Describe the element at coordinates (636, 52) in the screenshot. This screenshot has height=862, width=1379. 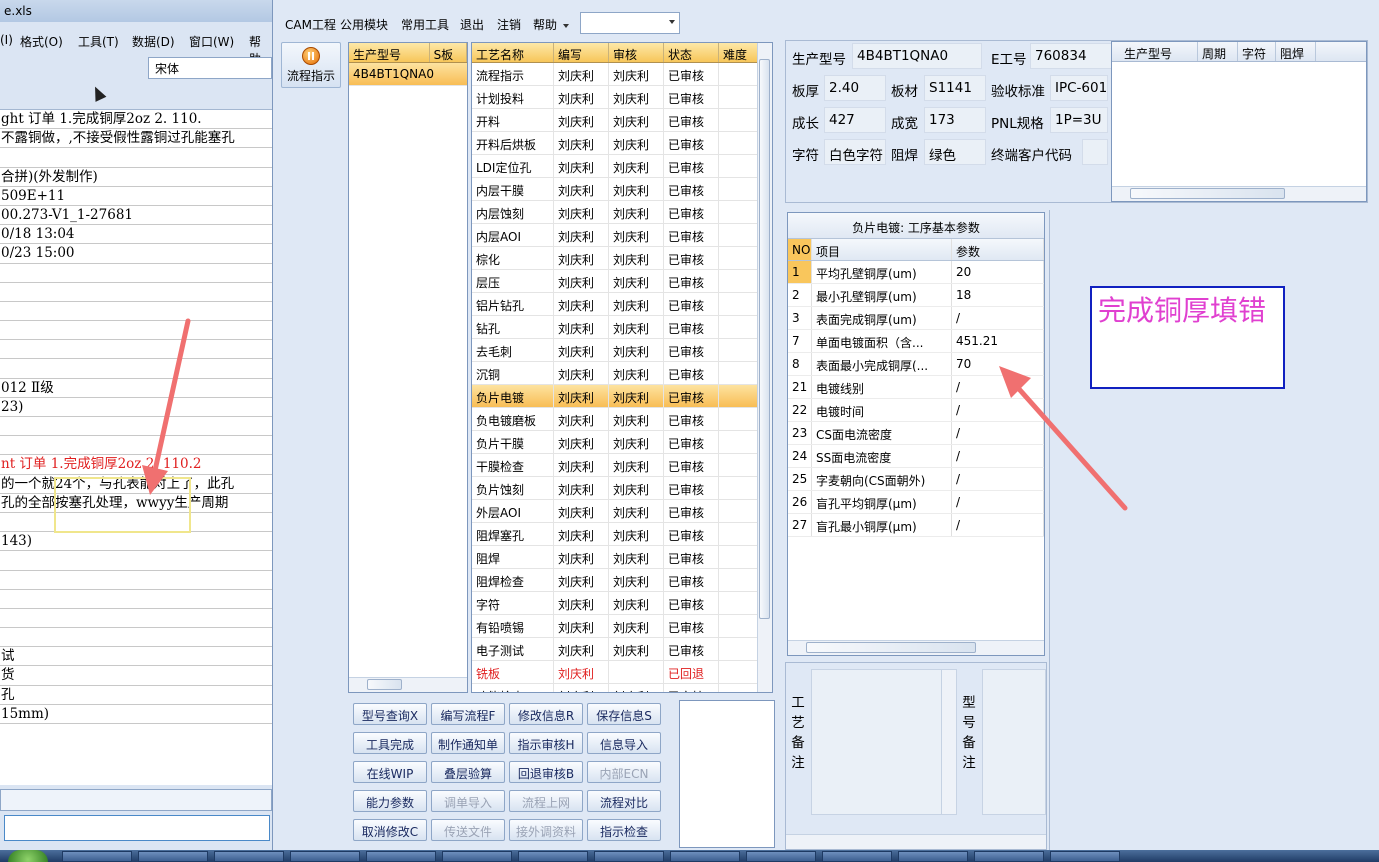
I see `col-reviewer: 审核` at that location.